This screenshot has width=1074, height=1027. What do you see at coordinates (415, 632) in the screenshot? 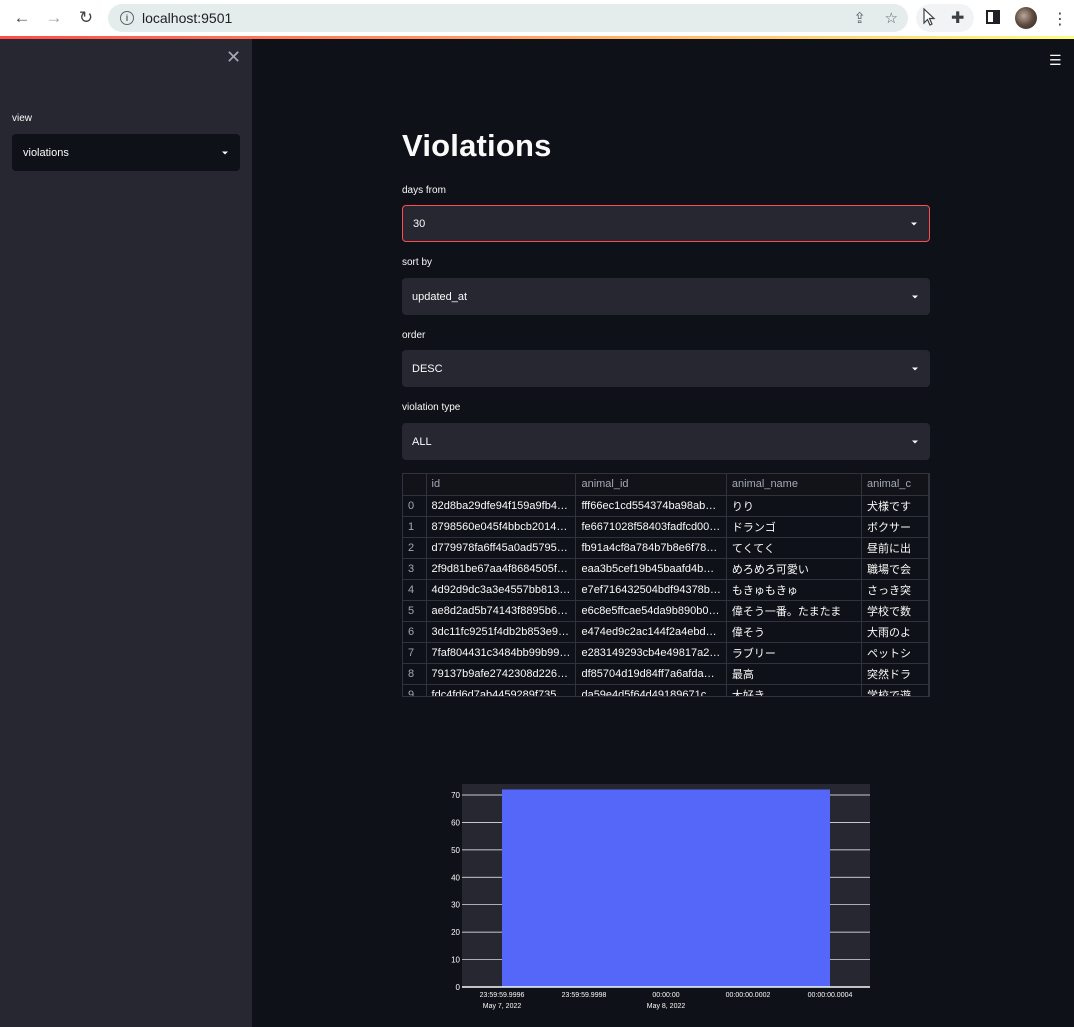
I see `row-index-cell: 6` at bounding box center [415, 632].